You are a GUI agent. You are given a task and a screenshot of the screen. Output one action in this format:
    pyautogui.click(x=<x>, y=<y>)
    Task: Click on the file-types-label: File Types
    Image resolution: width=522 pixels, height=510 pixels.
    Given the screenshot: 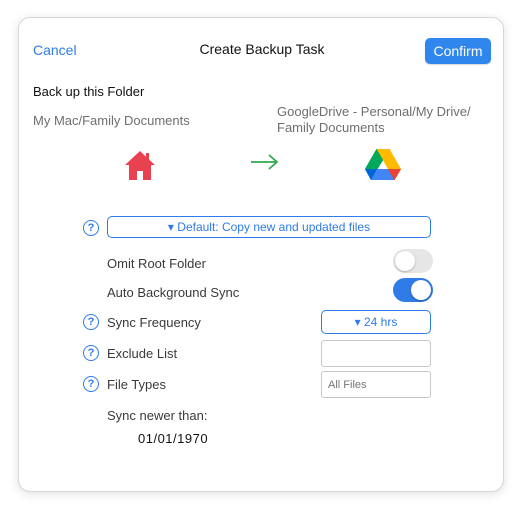 What is the action you would take?
    pyautogui.click(x=137, y=384)
    